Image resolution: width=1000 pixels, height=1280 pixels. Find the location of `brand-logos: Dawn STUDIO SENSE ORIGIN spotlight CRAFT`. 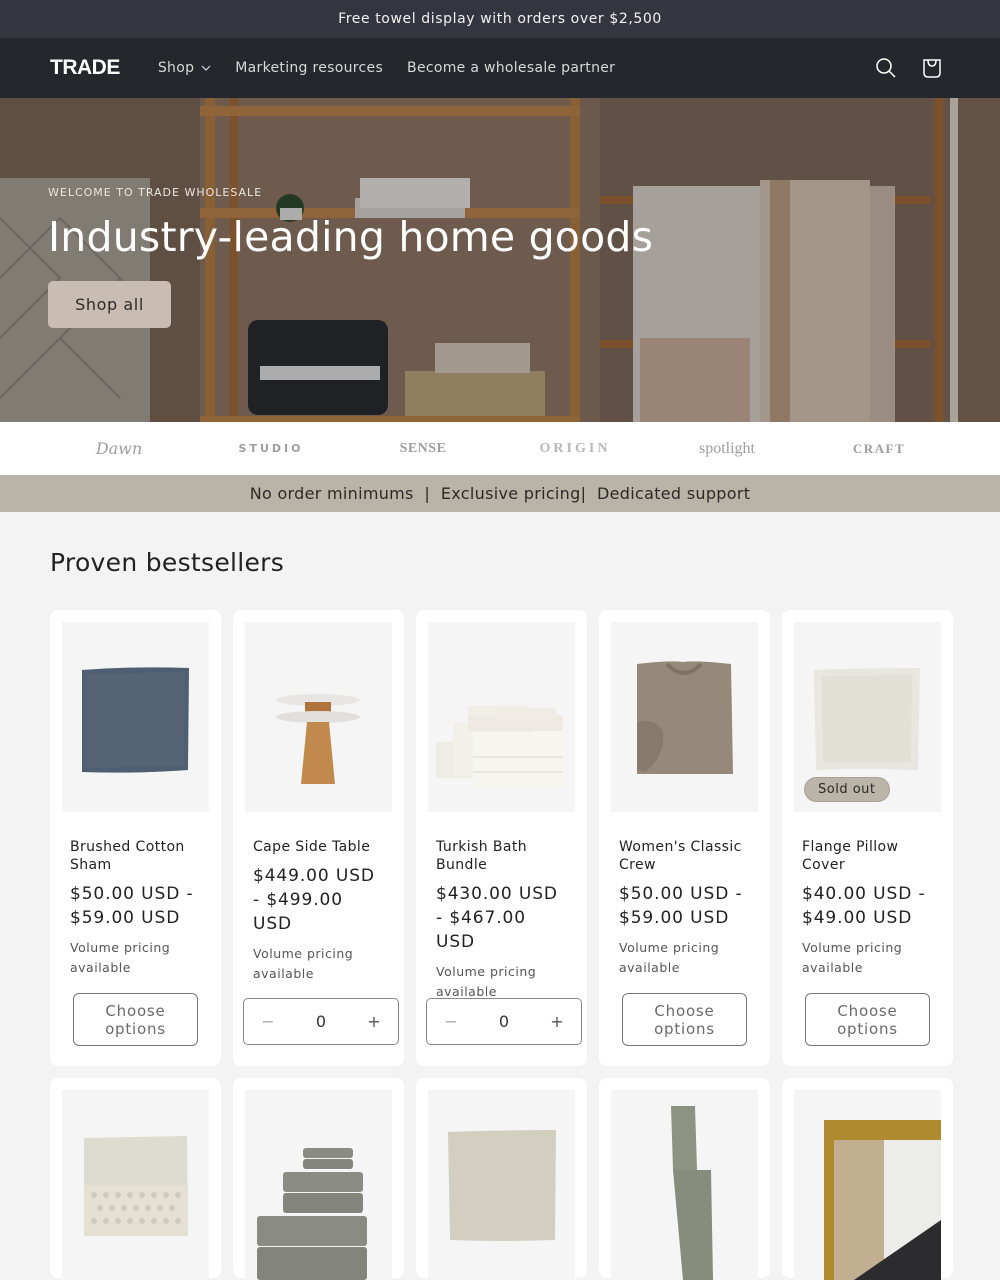

brand-logos: Dawn STUDIO SENSE ORIGIN spotlight CRAFT is located at coordinates (500, 448).